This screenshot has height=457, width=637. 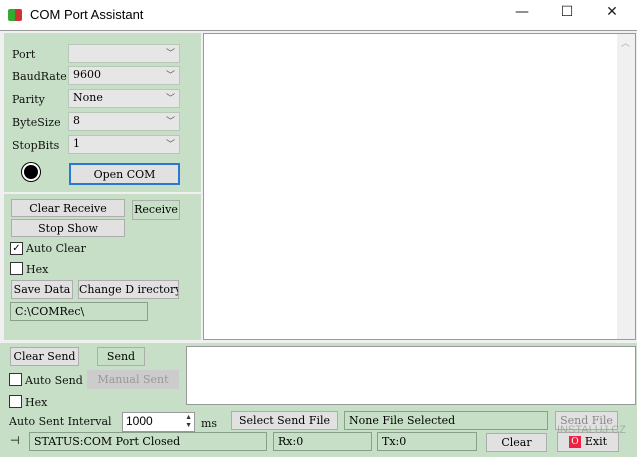 What do you see at coordinates (68, 208) in the screenshot?
I see `clear-receive-button: Clear Receive` at bounding box center [68, 208].